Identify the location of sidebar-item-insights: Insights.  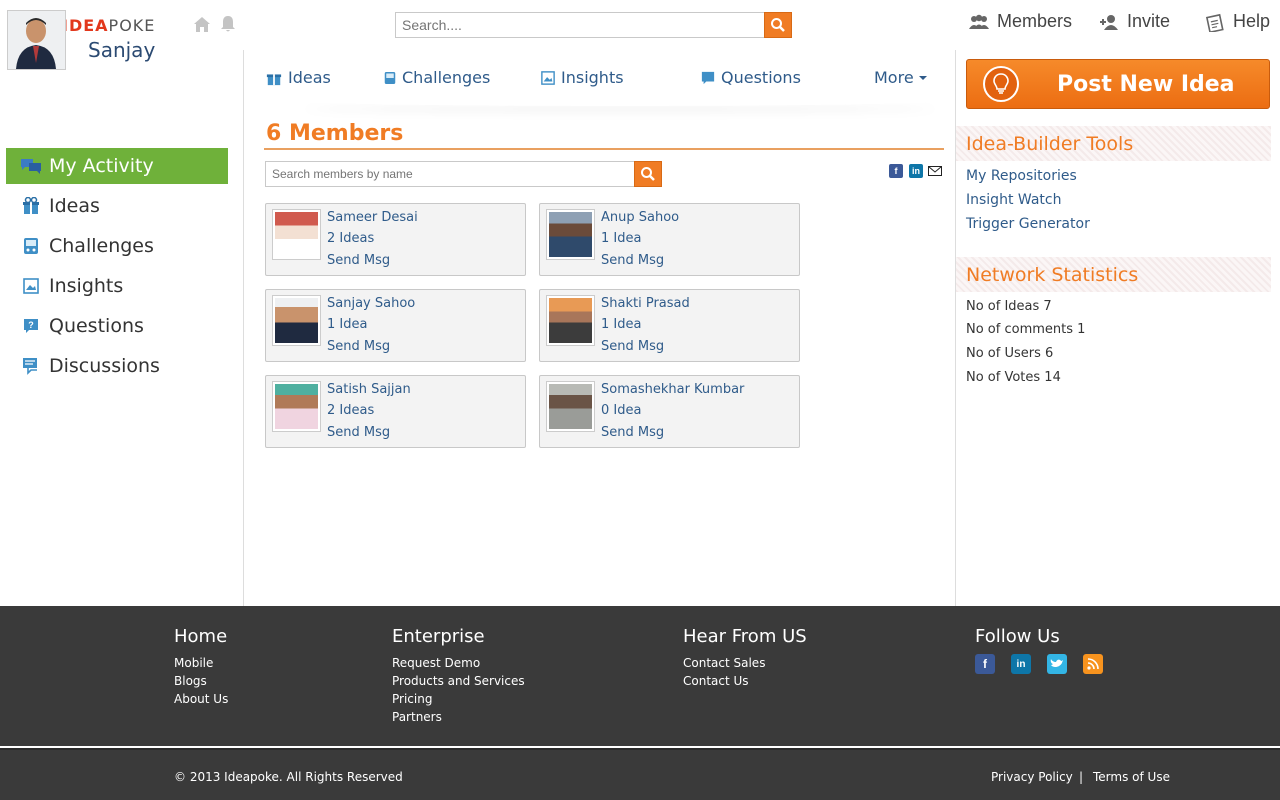
(117, 286).